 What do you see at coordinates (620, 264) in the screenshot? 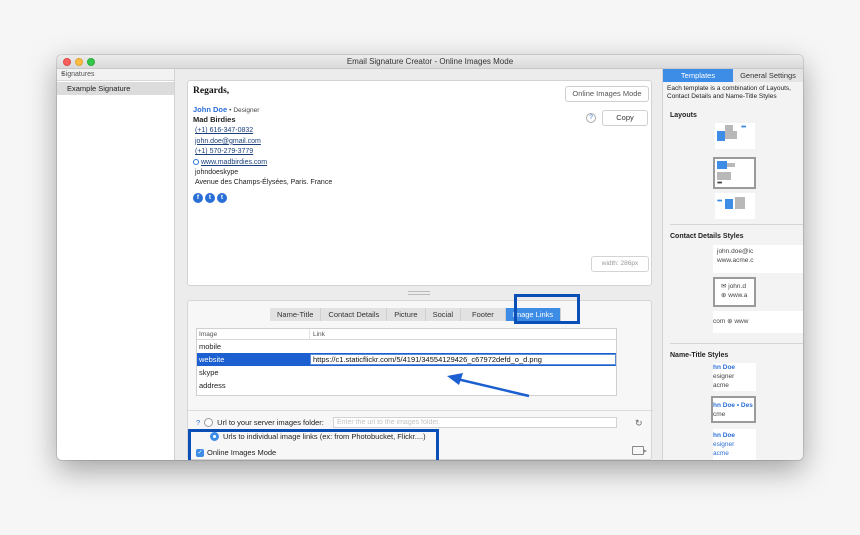
I see `width-badge: width: 286px` at bounding box center [620, 264].